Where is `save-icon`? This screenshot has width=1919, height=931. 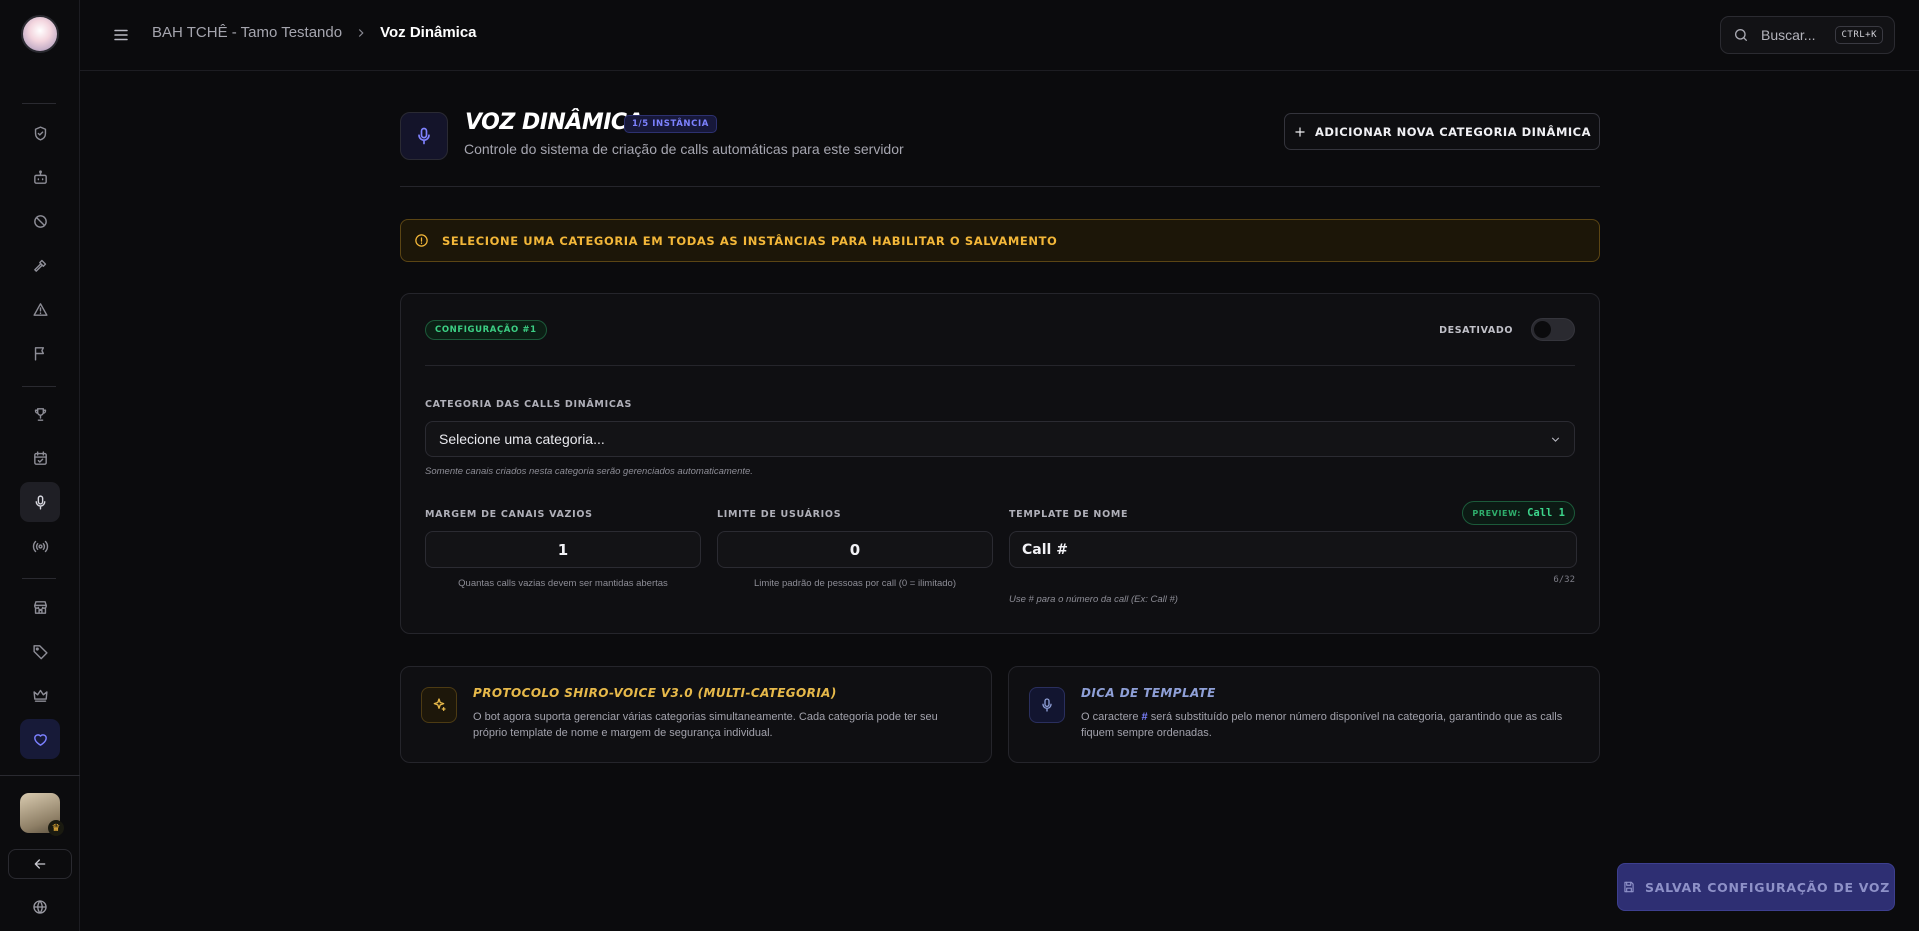
save-icon is located at coordinates (1629, 887).